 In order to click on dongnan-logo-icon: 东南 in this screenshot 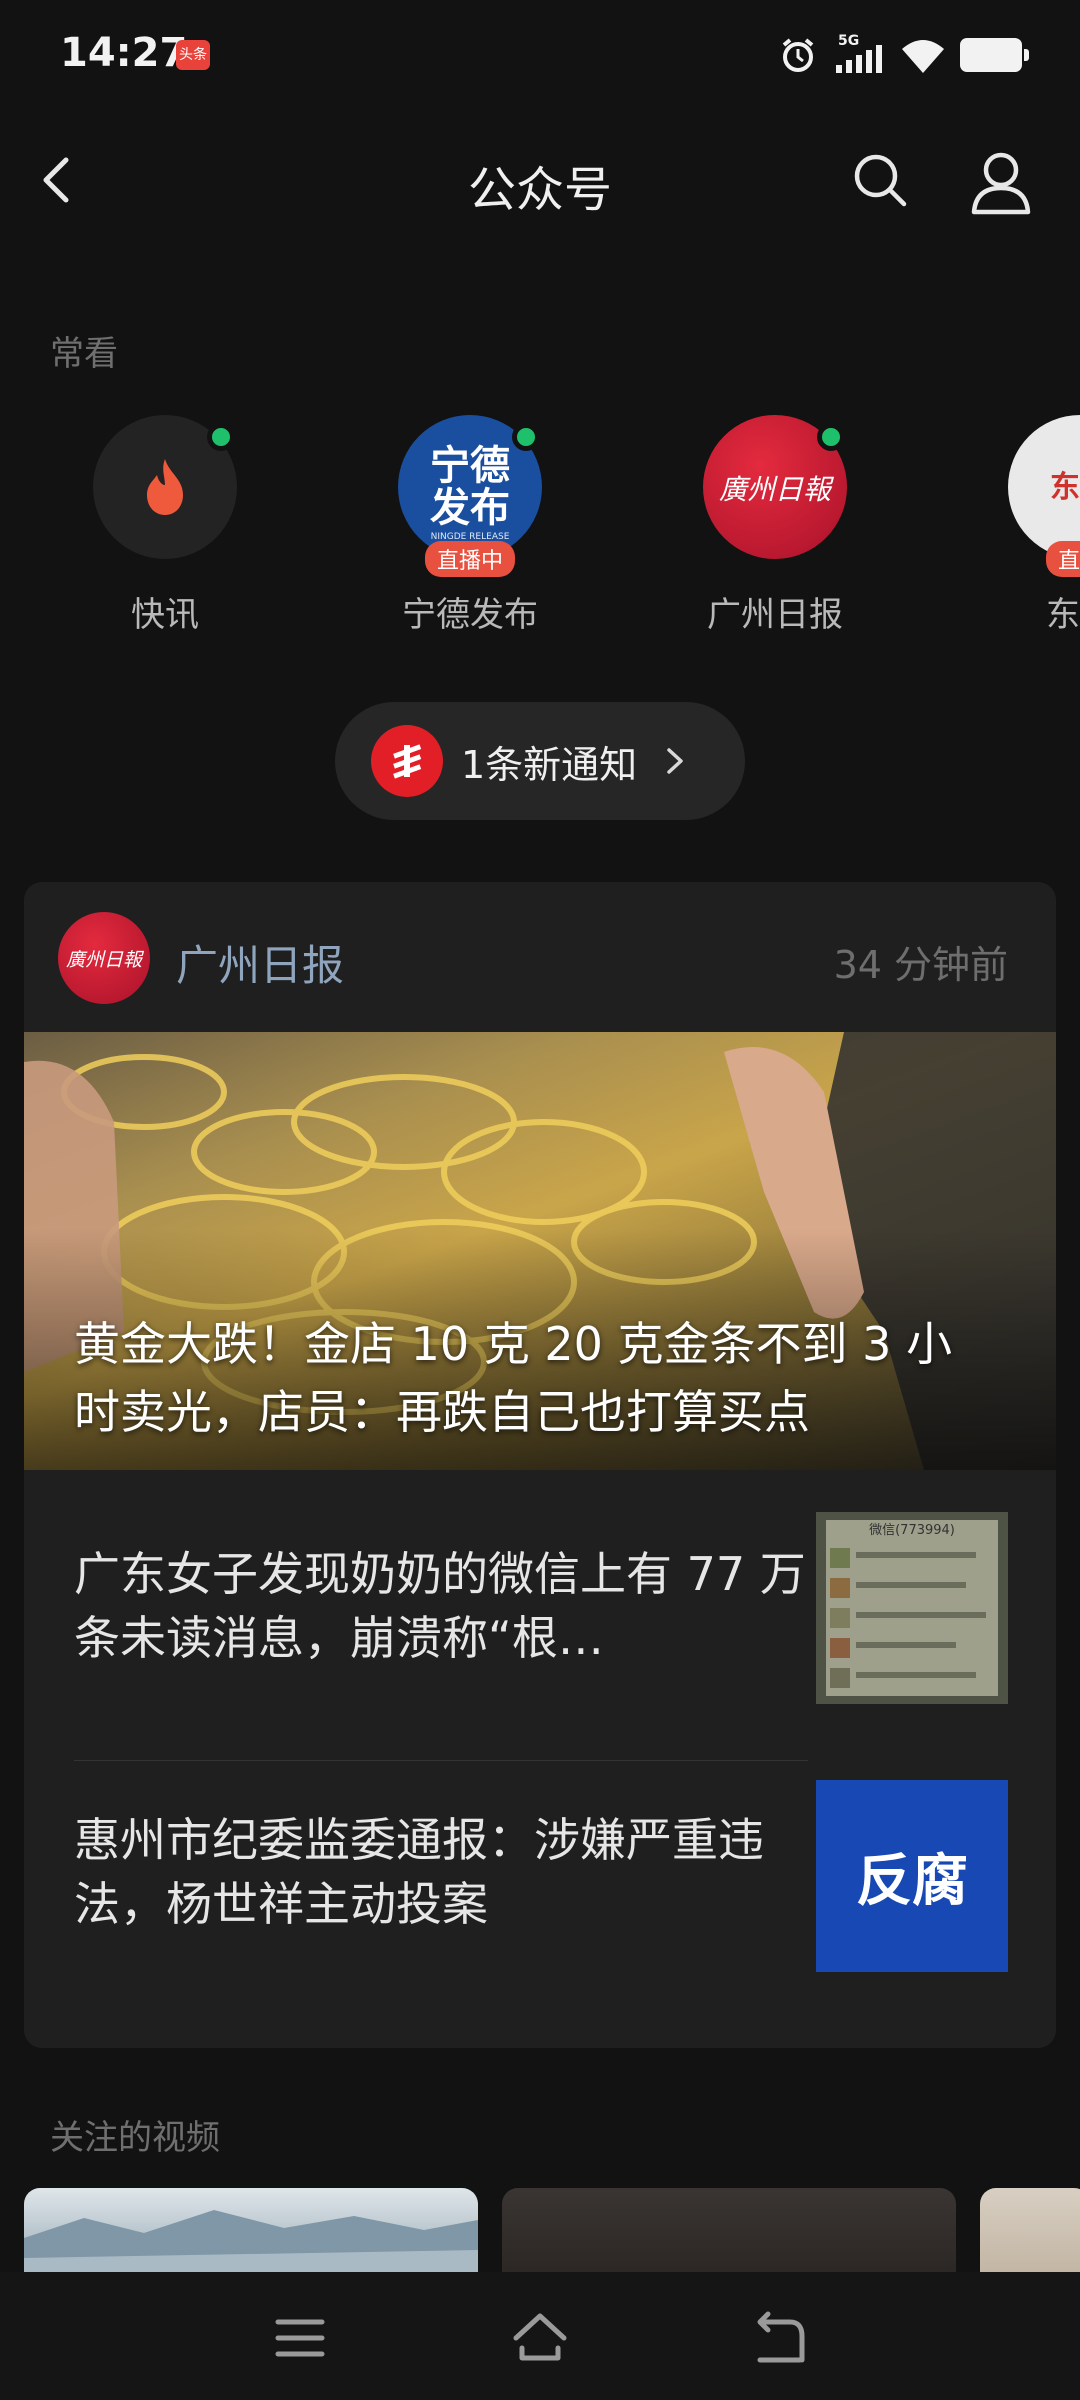, I will do `click(1065, 487)`.